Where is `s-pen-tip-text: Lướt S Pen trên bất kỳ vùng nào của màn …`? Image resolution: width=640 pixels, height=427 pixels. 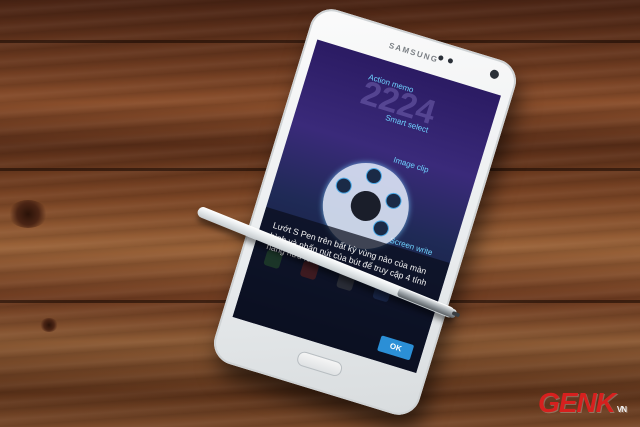 s-pen-tip-text: Lướt S Pen trên bất kỳ vùng nào của màn … is located at coordinates (346, 253).